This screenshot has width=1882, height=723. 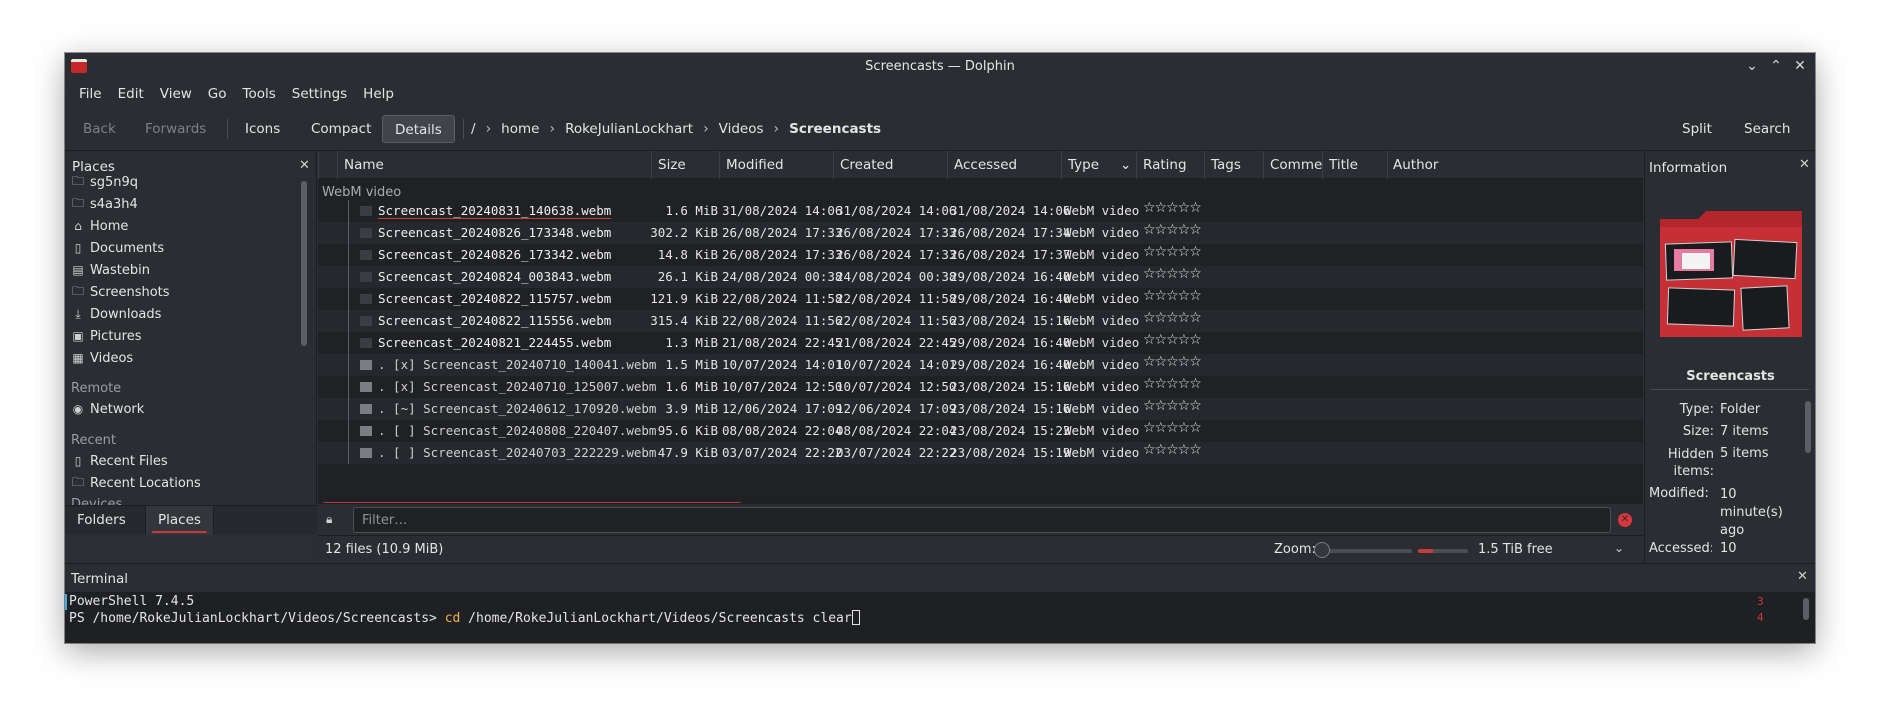 I want to click on minimize-icon: ⌄, so click(x=1752, y=66).